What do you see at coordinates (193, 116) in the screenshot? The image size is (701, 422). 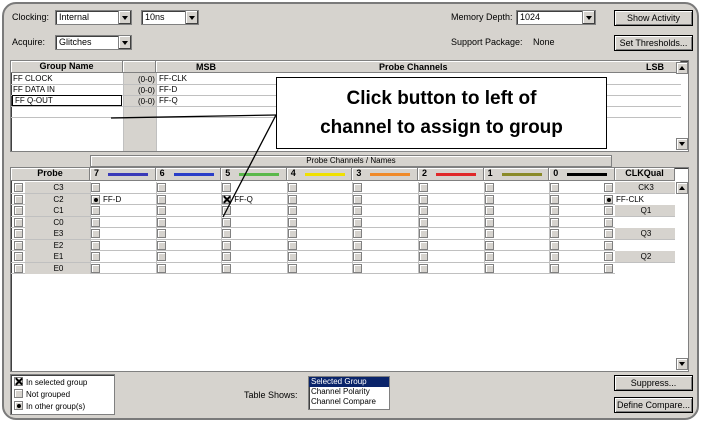 I see `callout-pointer-to-group` at bounding box center [193, 116].